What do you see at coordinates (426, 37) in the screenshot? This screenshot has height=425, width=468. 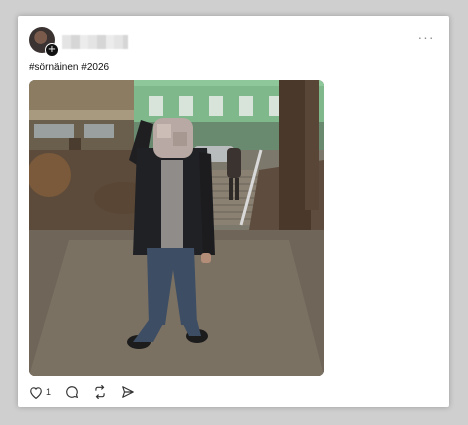 I see `more-options-button: ···` at bounding box center [426, 37].